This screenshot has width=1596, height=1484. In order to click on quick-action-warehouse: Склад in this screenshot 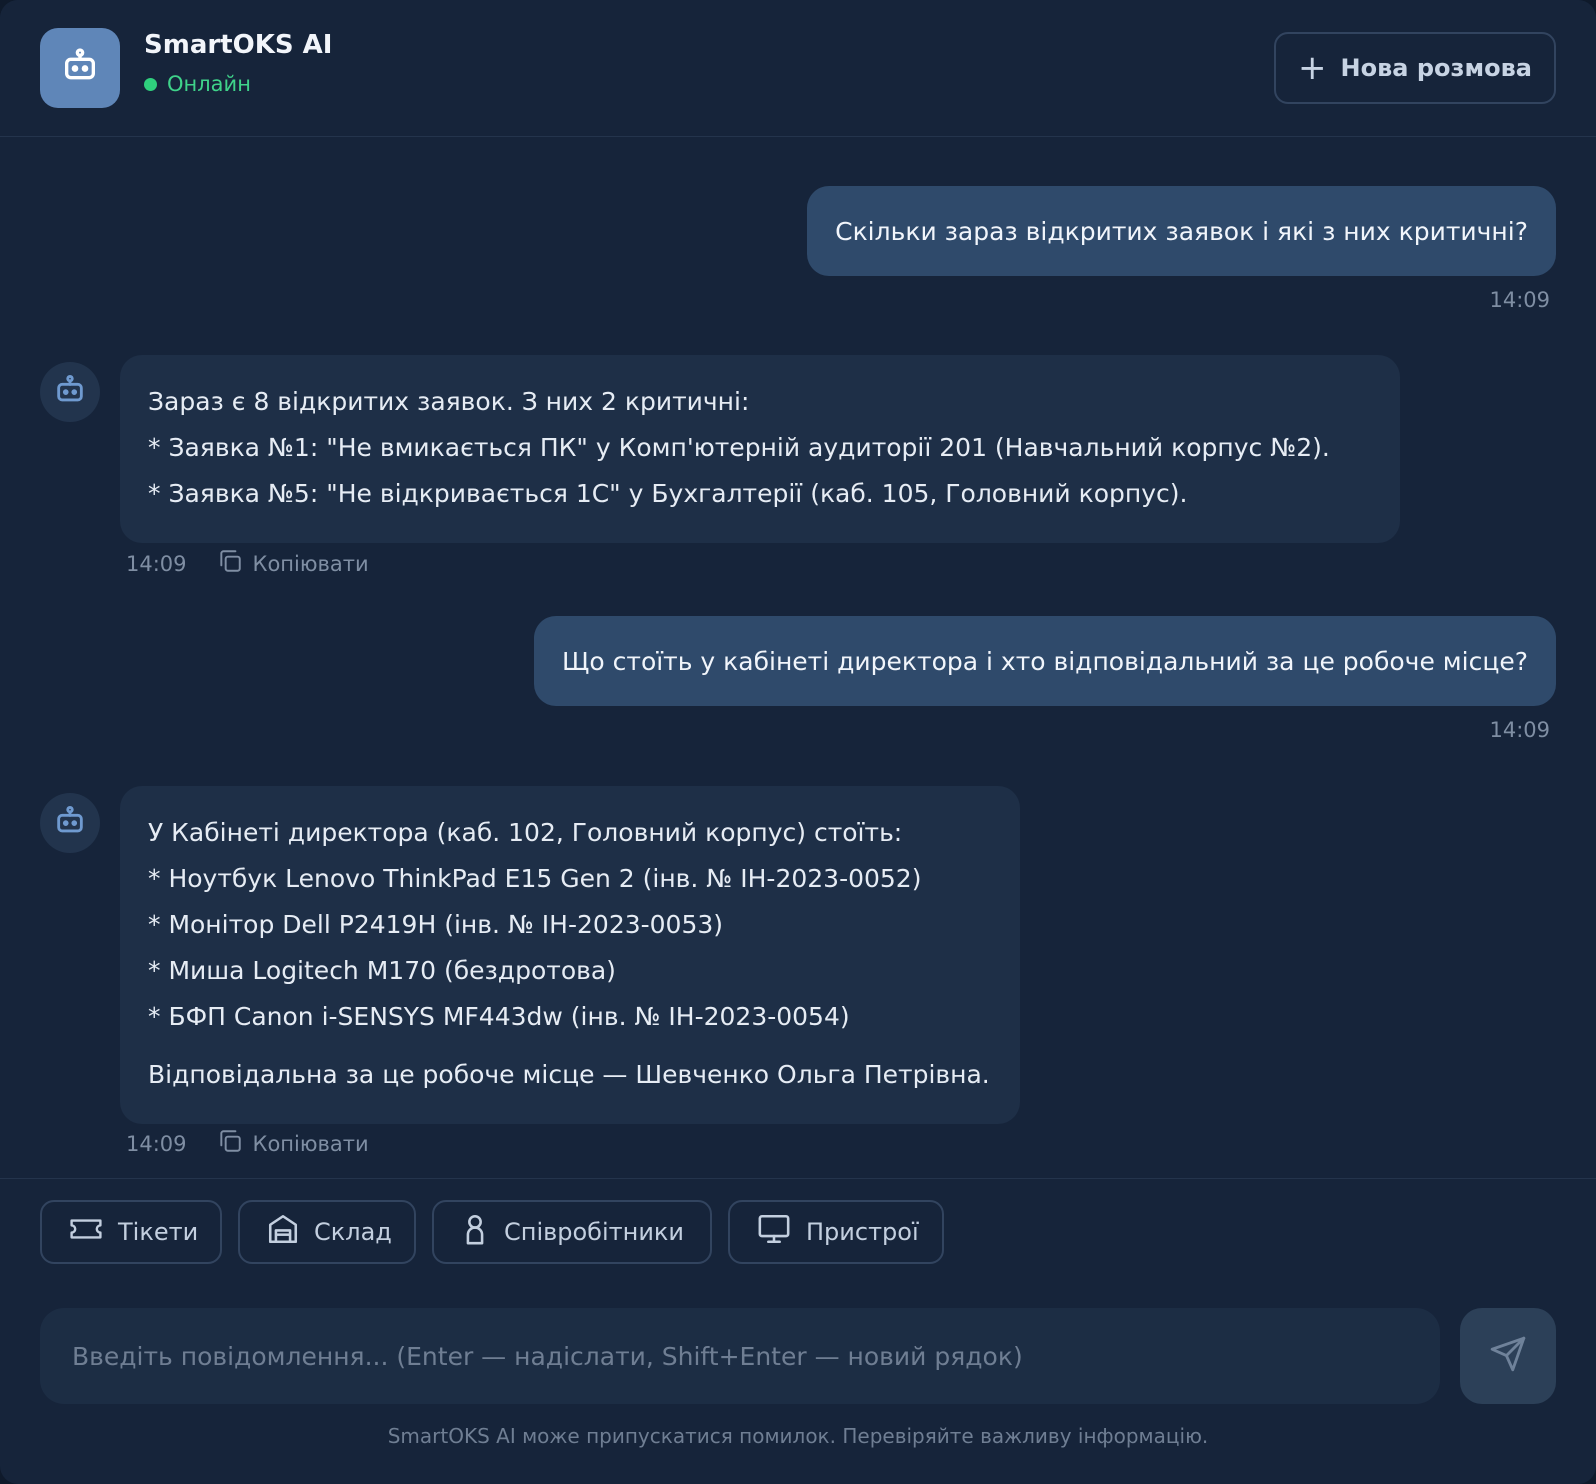, I will do `click(327, 1232)`.